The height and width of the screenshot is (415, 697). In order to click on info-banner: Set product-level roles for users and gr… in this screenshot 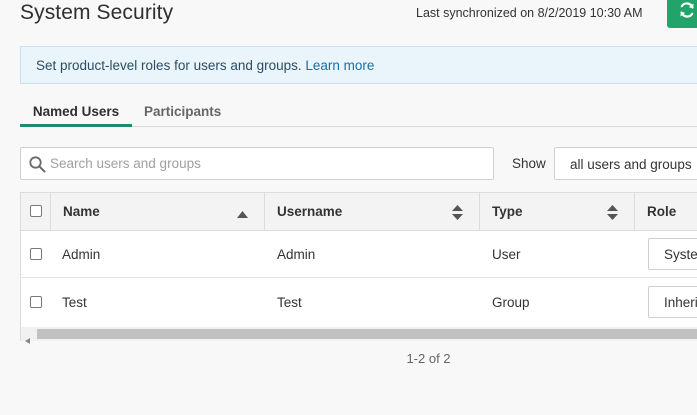, I will do `click(358, 65)`.